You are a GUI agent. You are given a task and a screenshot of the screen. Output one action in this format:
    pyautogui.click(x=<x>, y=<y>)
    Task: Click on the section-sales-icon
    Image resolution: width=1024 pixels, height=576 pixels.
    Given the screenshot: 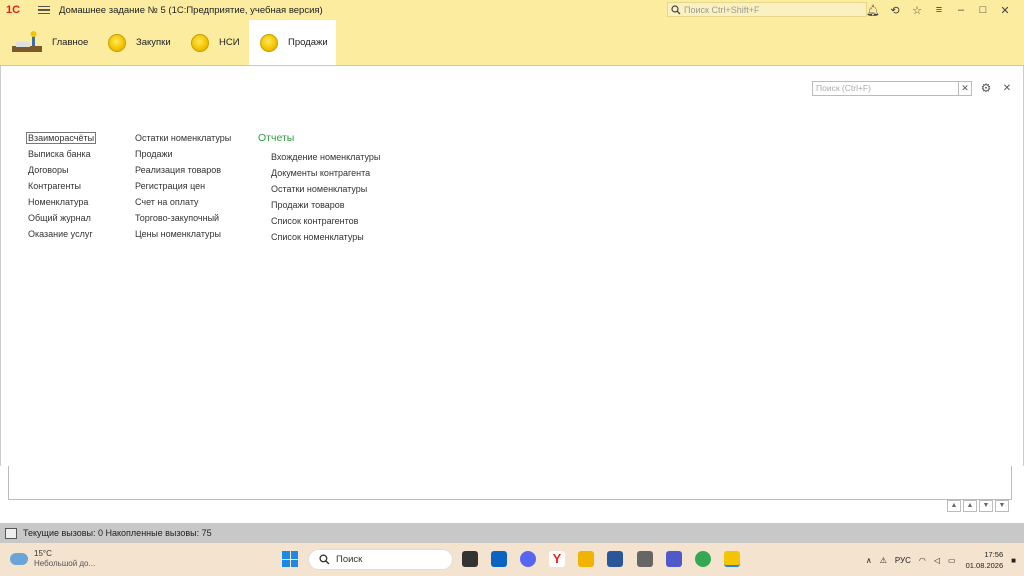 What is the action you would take?
    pyautogui.click(x=269, y=42)
    